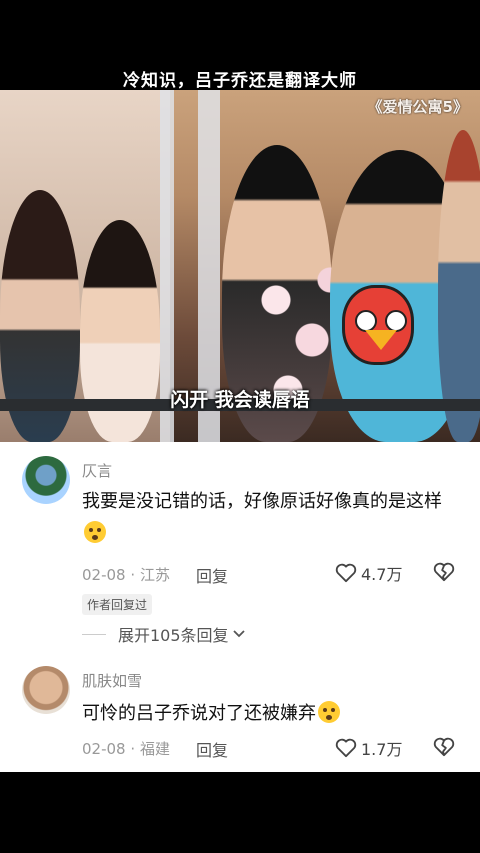 This screenshot has height=853, width=480. Describe the element at coordinates (417, 107) in the screenshot. I see `show-watermark: 《爱情公寓5》` at that location.